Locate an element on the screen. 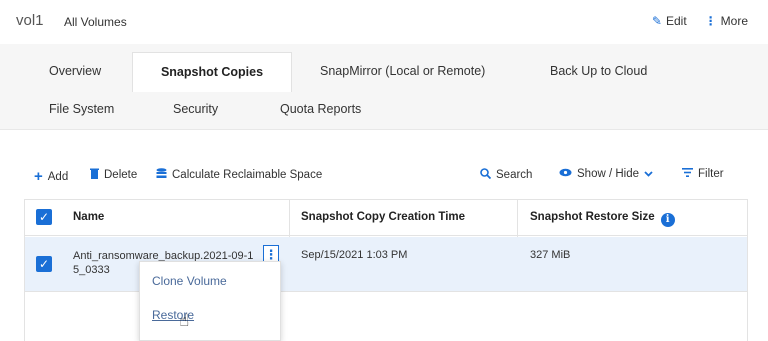  chevron-down-icon is located at coordinates (648, 174).